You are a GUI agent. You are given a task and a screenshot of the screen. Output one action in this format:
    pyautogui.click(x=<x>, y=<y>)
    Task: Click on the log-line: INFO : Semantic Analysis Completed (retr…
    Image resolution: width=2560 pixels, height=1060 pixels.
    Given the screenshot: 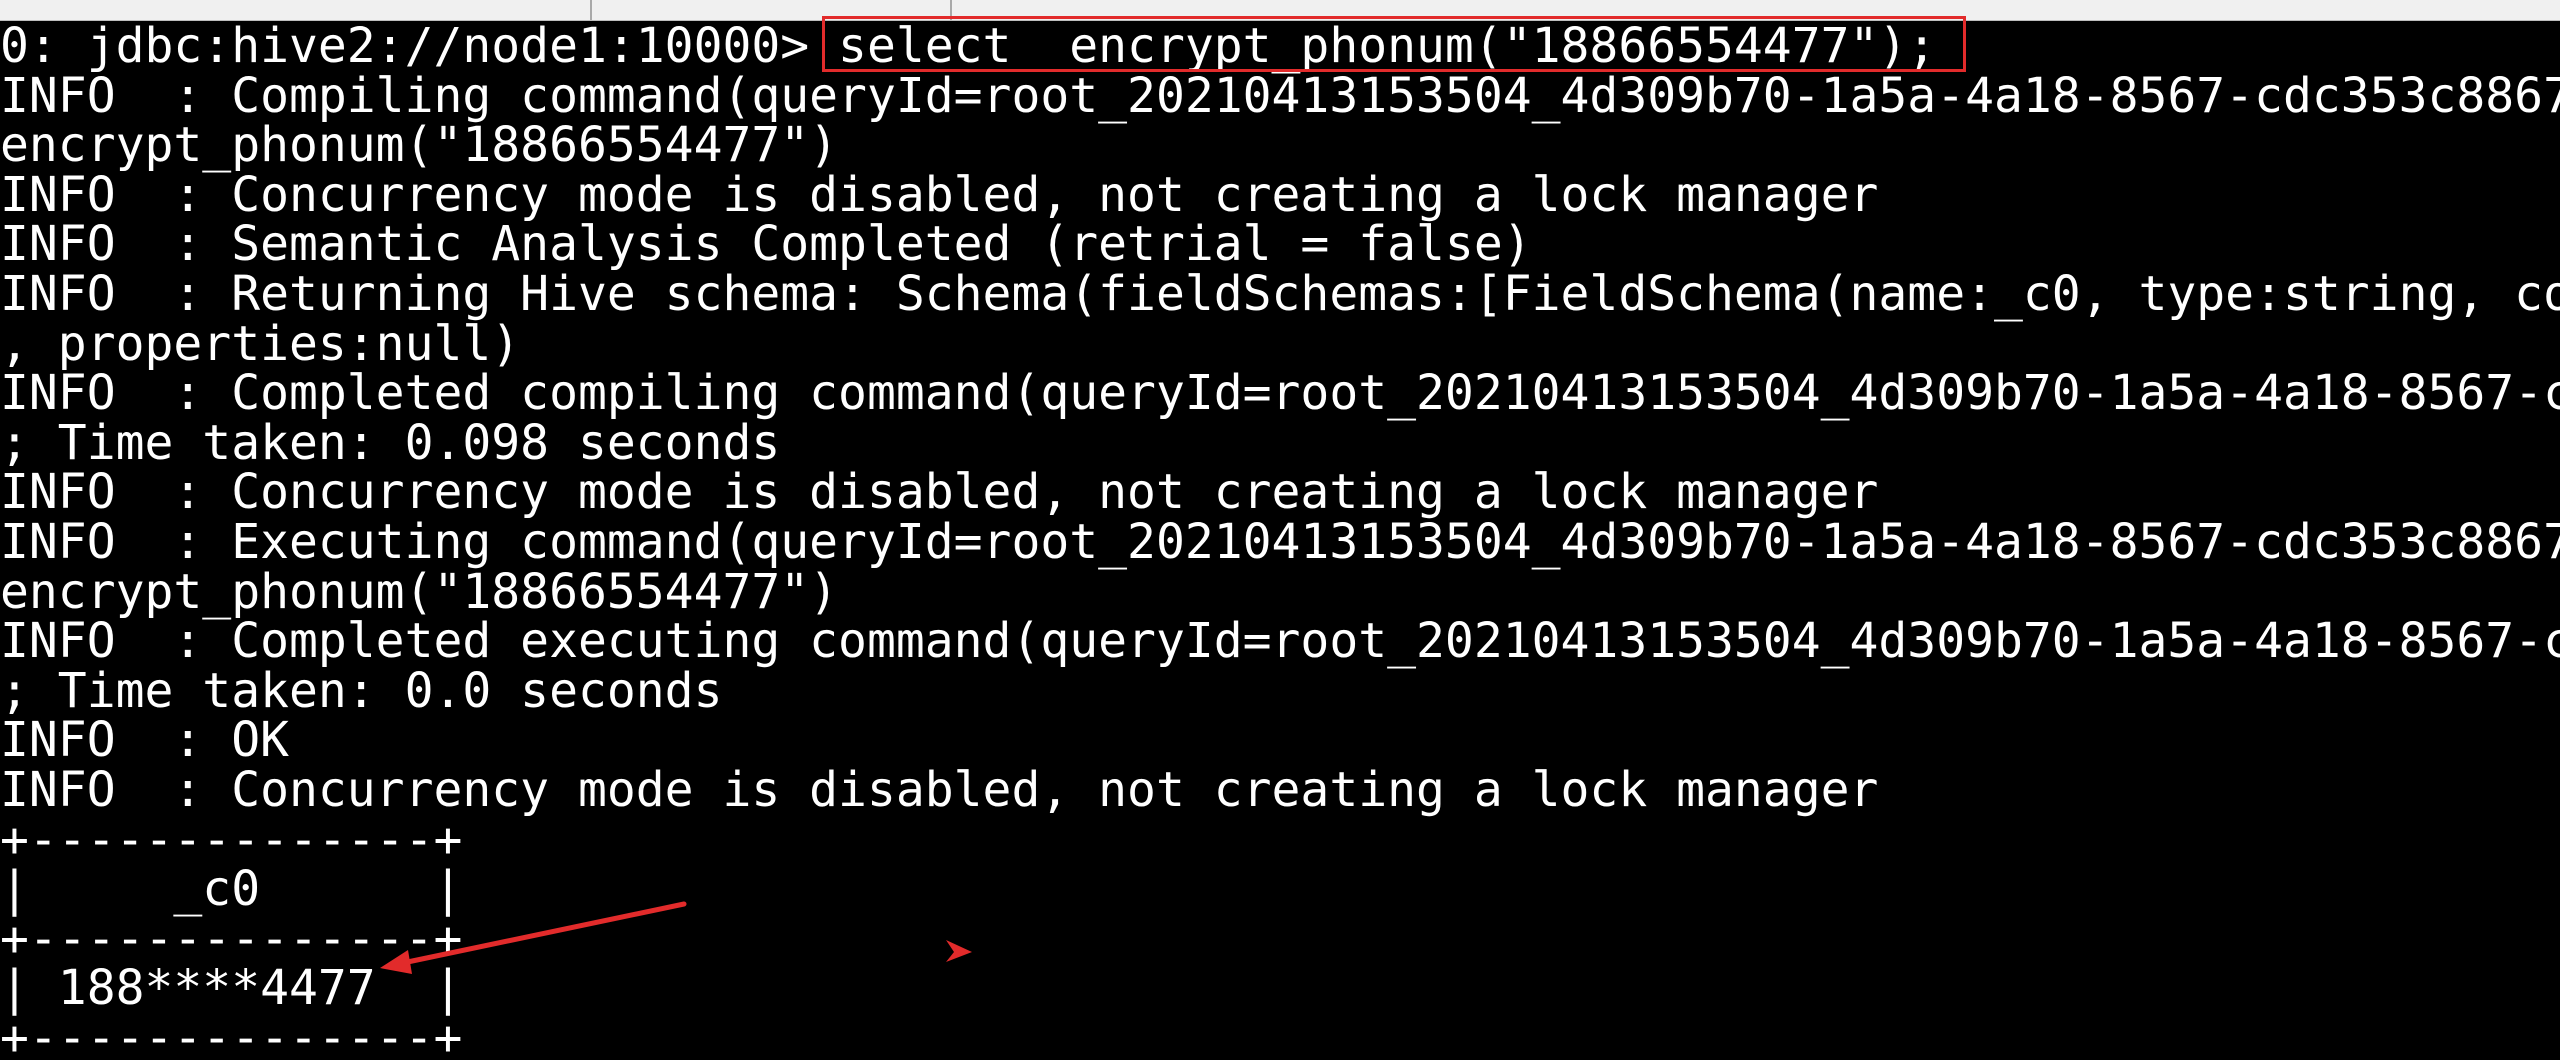 What is the action you would take?
    pyautogui.click(x=766, y=244)
    